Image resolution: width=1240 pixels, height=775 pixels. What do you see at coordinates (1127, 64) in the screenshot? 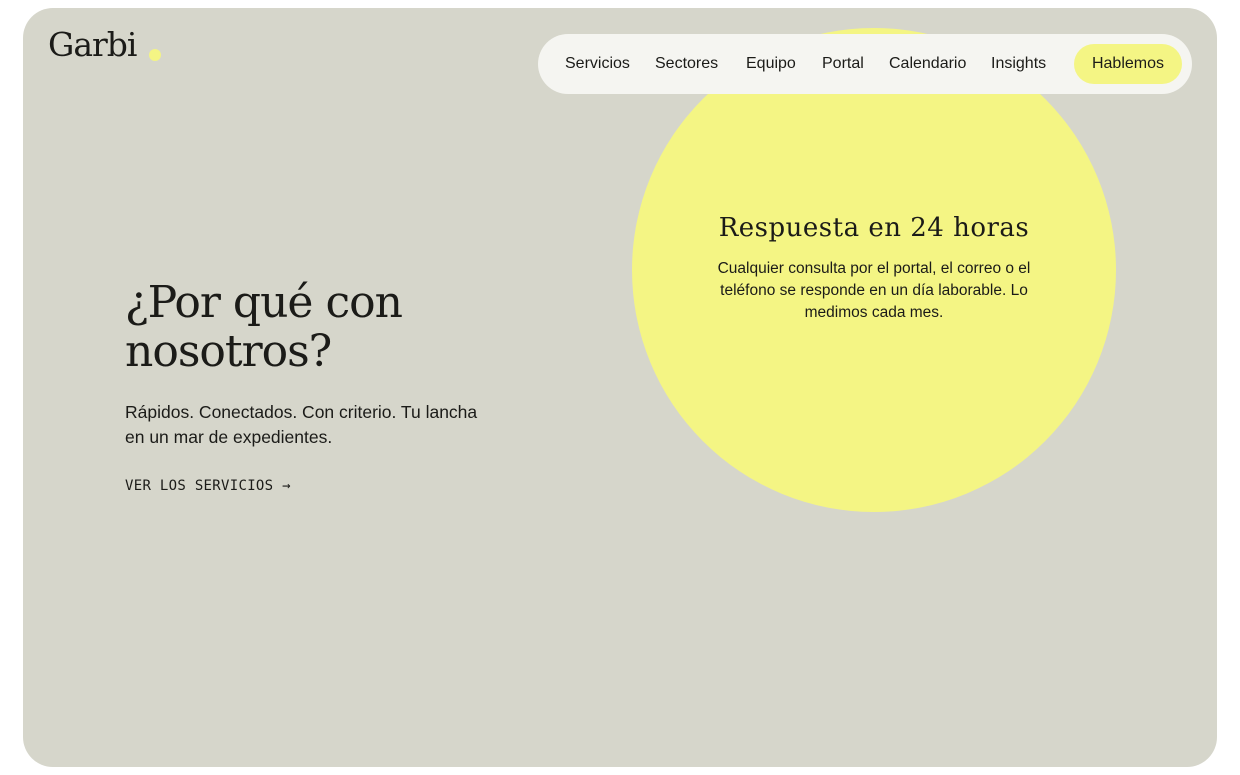
I see `hablemos-button: Hablemos` at bounding box center [1127, 64].